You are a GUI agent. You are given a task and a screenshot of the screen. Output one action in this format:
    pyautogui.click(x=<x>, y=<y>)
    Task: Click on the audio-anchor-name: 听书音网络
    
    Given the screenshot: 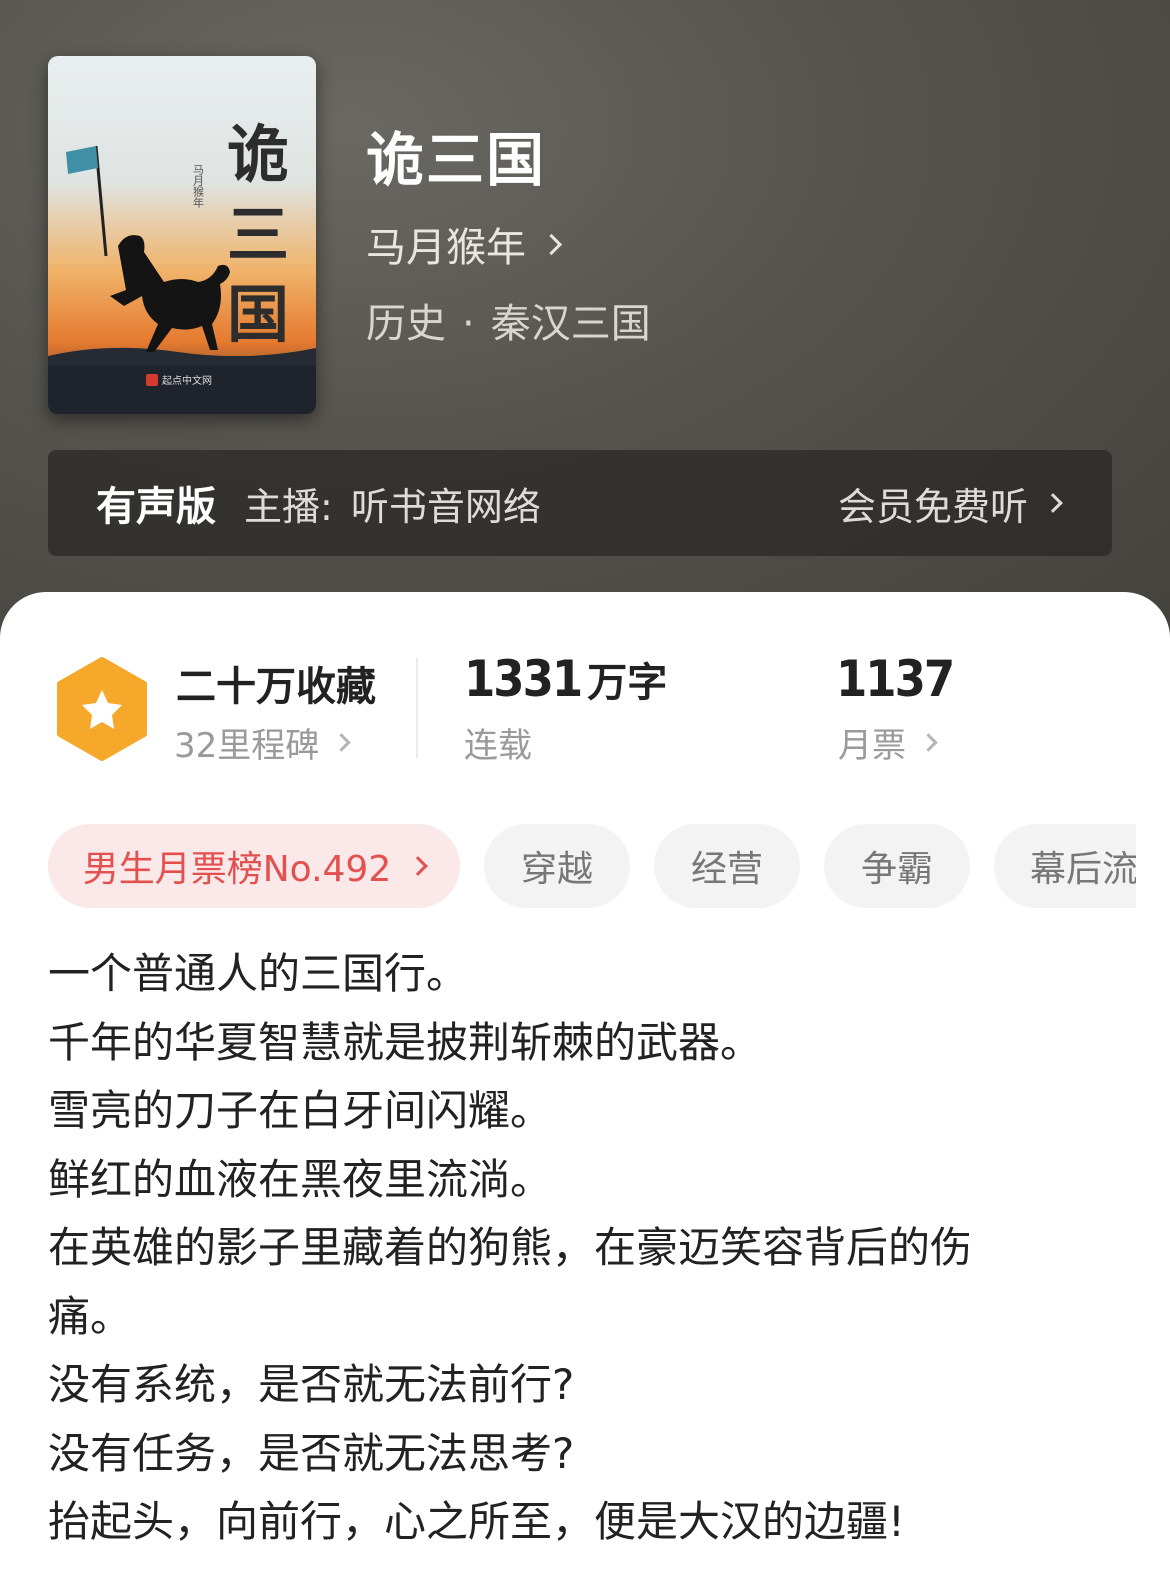 What is the action you would take?
    pyautogui.click(x=445, y=506)
    